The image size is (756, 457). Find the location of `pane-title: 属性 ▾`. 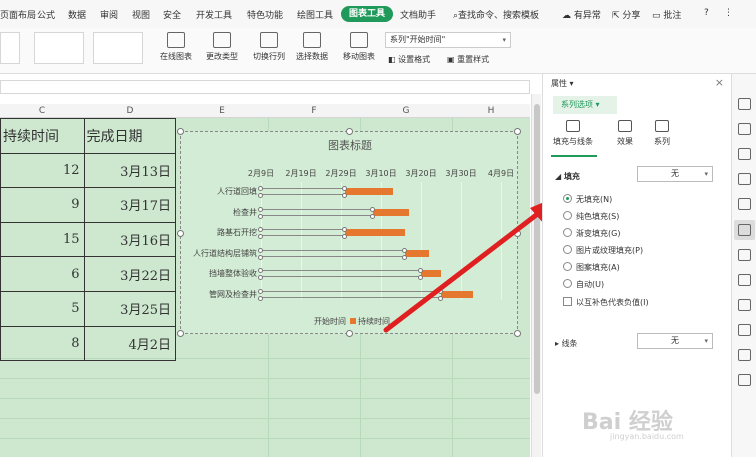

pane-title: 属性 ▾ is located at coordinates (562, 83).